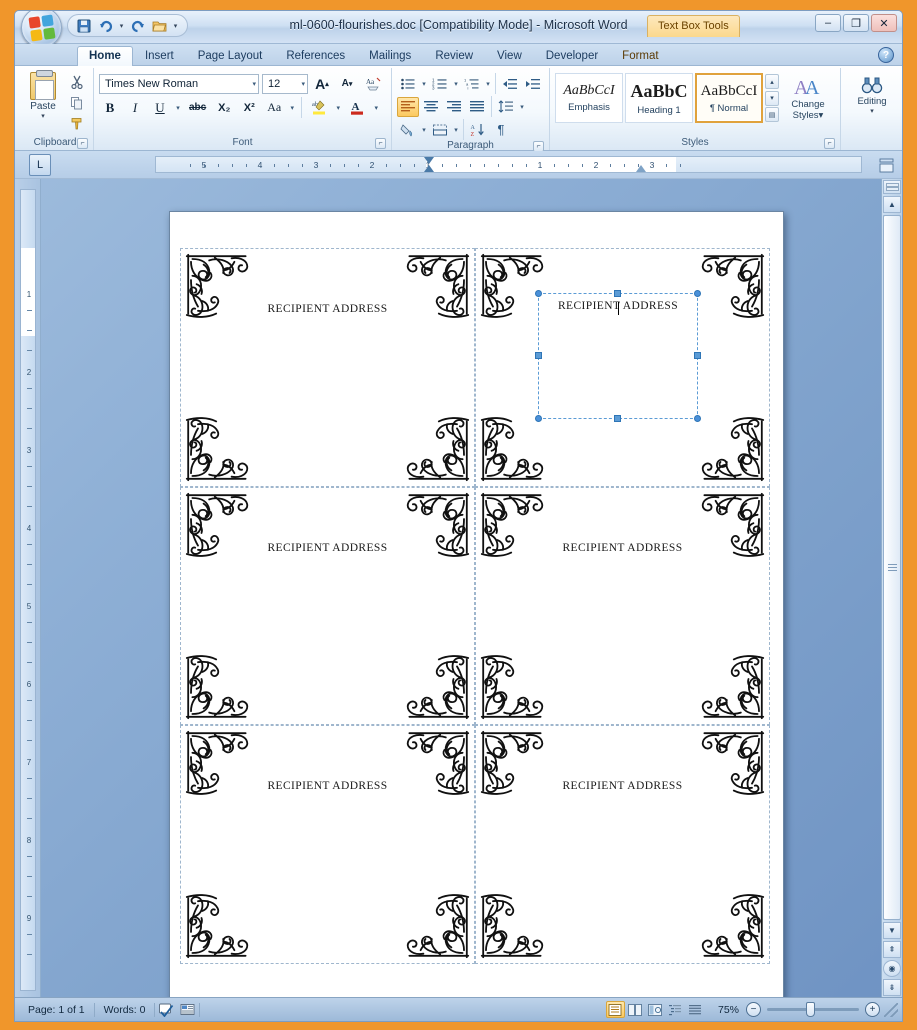 The height and width of the screenshot is (1030, 917). What do you see at coordinates (892, 987) in the screenshot?
I see `next-page-button: ⇟` at bounding box center [892, 987].